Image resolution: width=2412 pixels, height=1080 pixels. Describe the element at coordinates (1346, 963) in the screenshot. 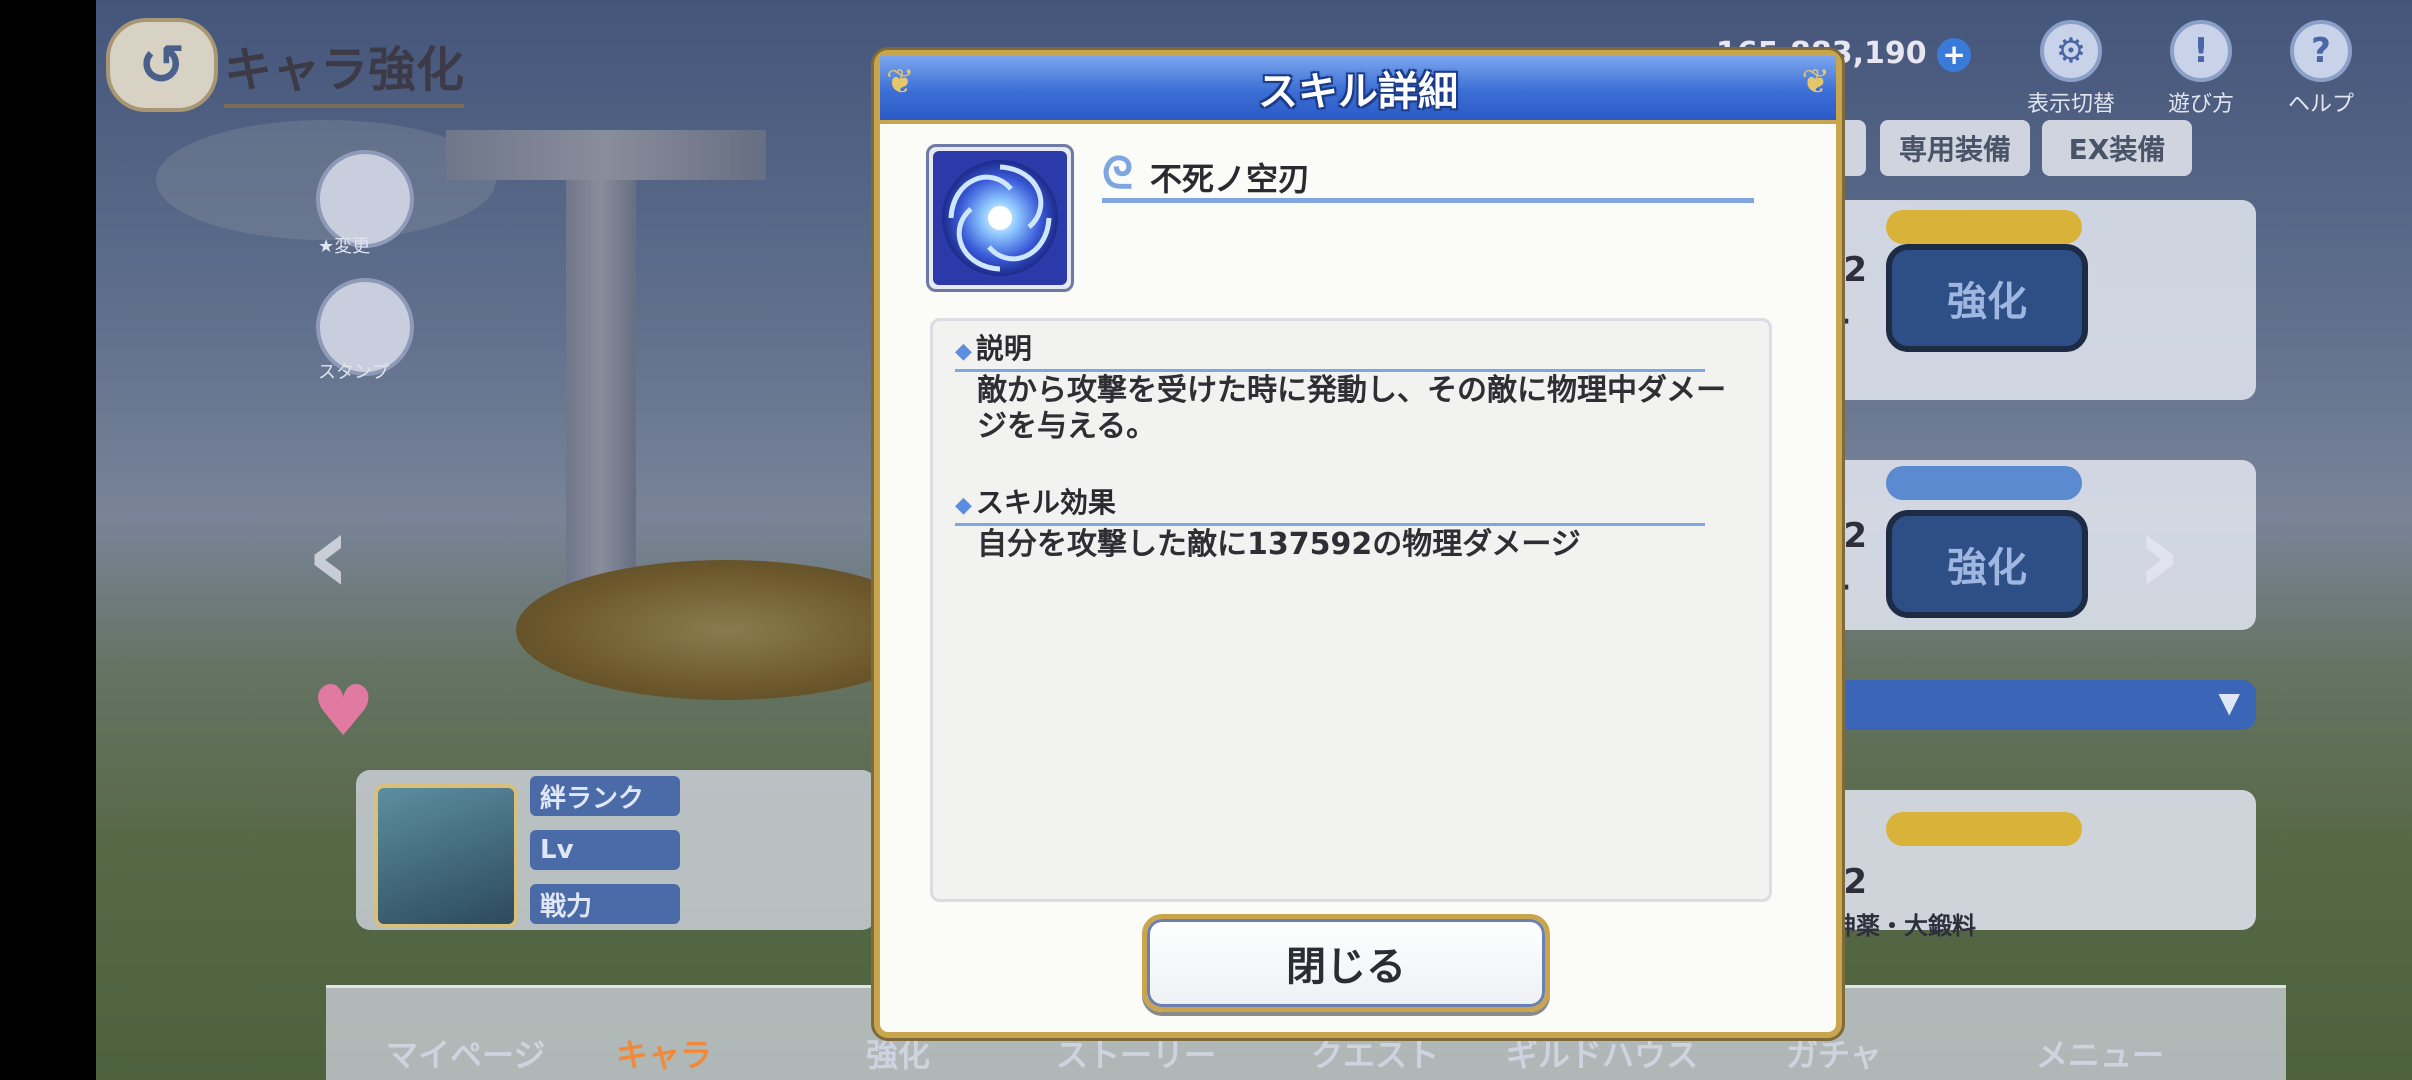

I see `close-button: 閉じる` at that location.